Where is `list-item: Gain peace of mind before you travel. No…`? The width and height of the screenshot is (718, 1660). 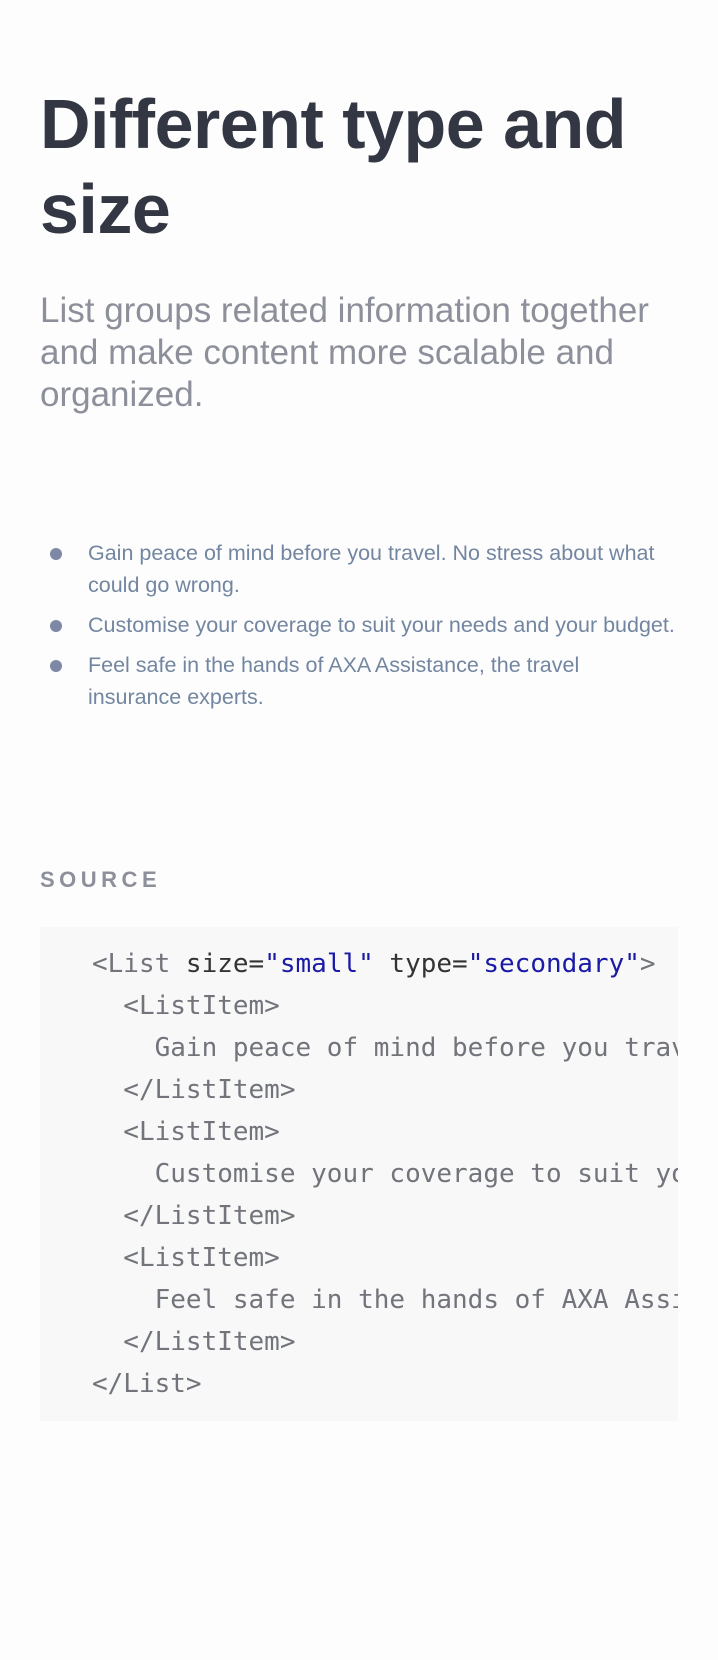 list-item: Gain peace of mind before you travel. No… is located at coordinates (359, 569).